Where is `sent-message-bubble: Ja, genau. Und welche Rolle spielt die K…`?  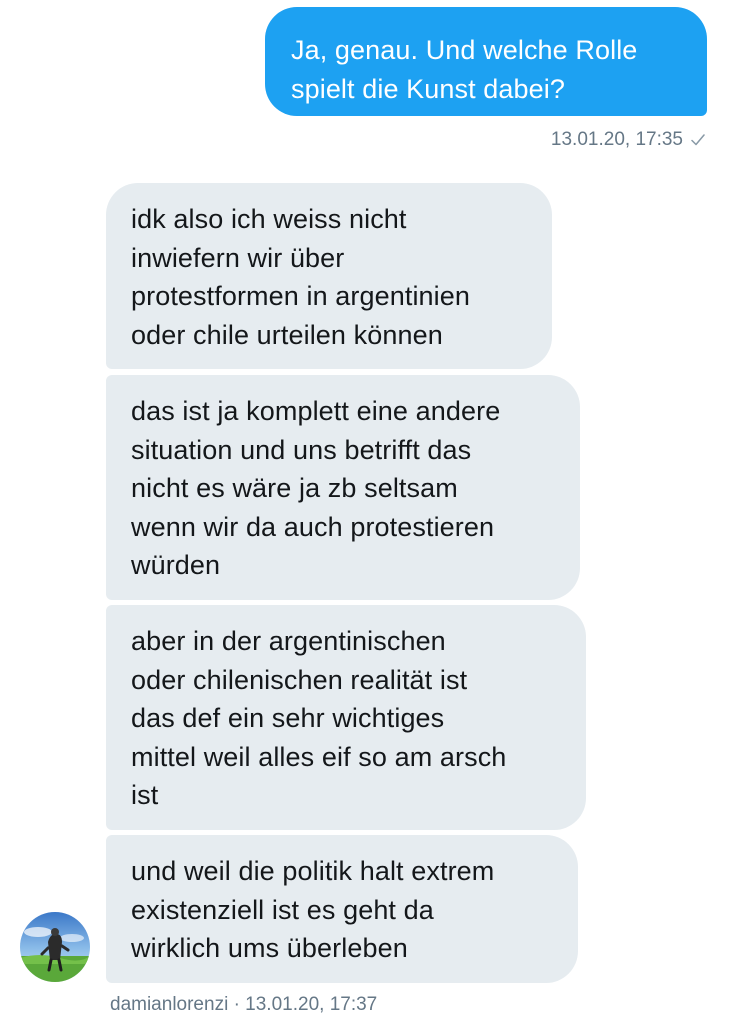 sent-message-bubble: Ja, genau. Und welche Rolle spielt die K… is located at coordinates (486, 61).